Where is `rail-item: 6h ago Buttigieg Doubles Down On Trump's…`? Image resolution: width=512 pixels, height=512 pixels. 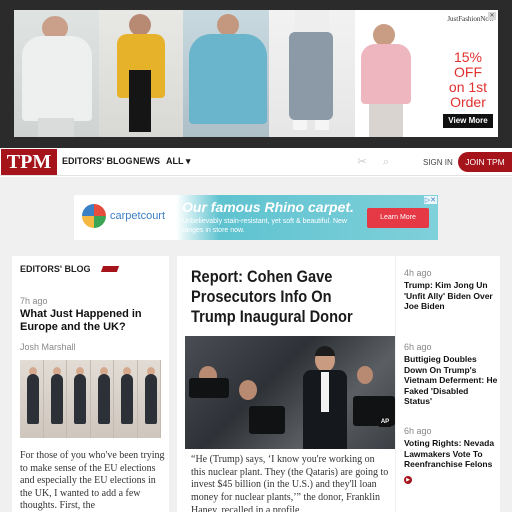
rail-item: 6h ago Buttigieg Doubles Down On Trump's… is located at coordinates (451, 374).